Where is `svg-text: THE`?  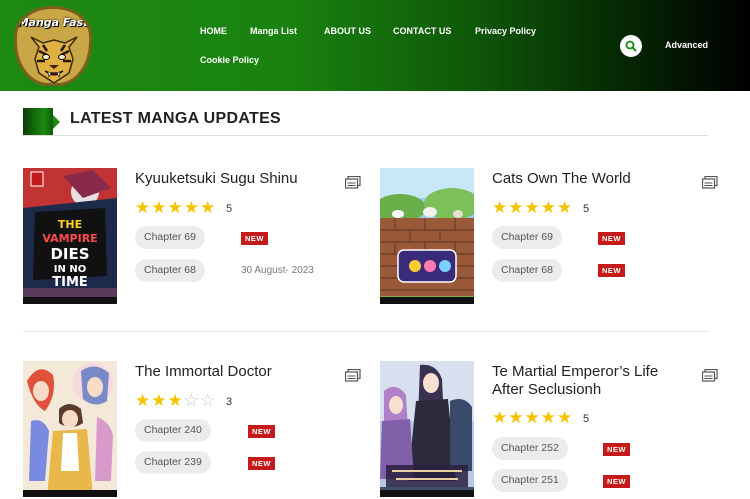 svg-text: THE is located at coordinates (70, 224).